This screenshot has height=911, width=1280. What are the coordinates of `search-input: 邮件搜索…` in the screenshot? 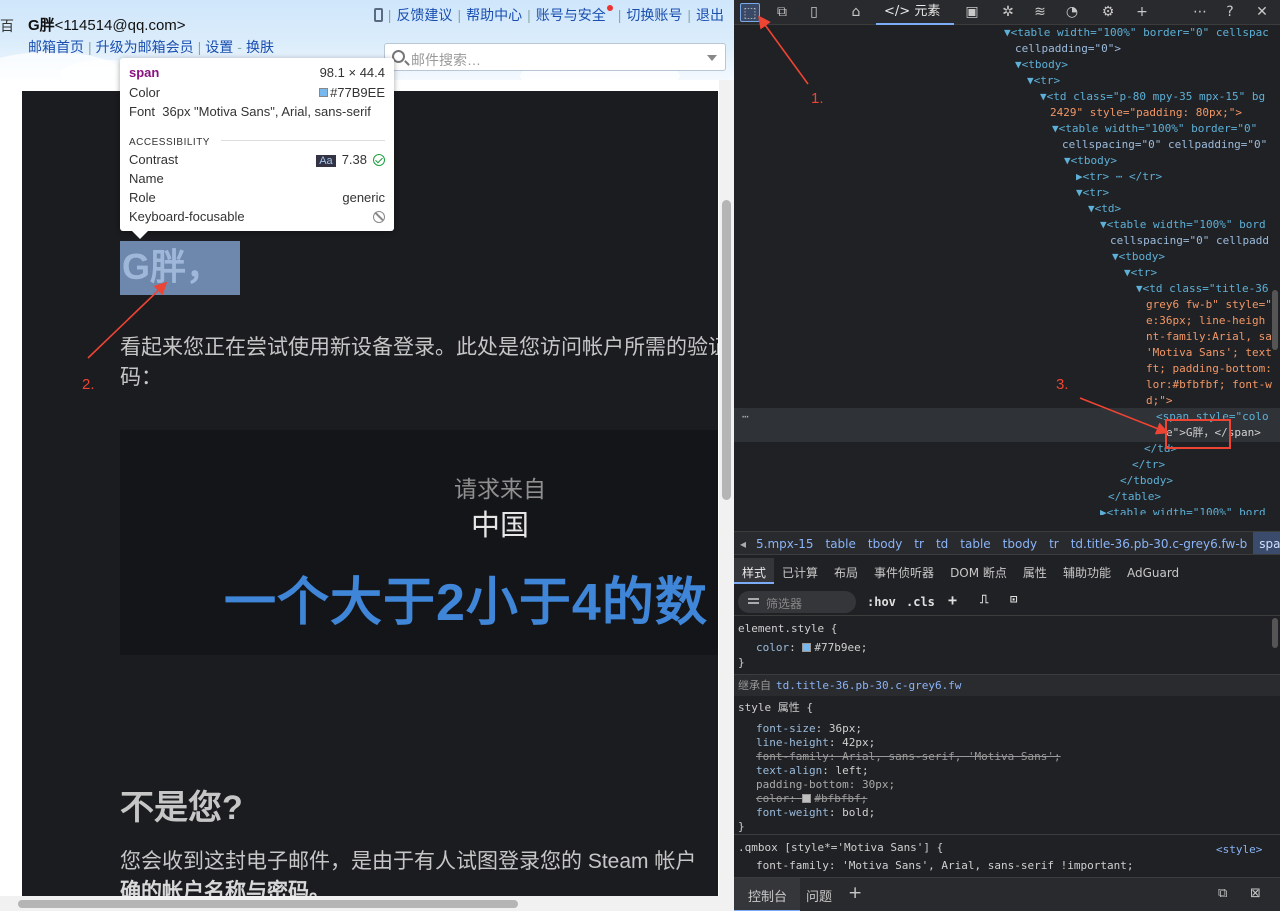 It's located at (446, 60).